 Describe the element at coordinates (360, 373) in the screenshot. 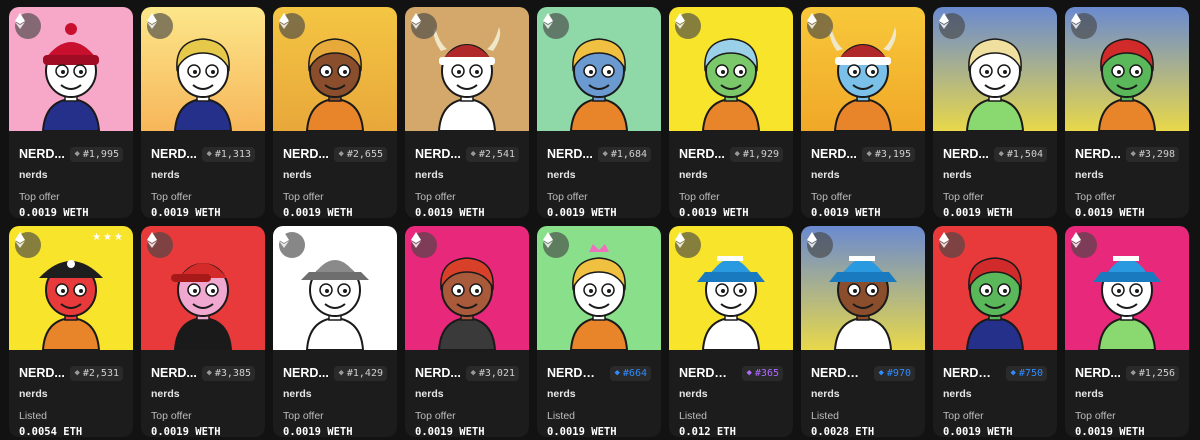

I see `rarity-rank-badge: ◆ #1,429` at that location.